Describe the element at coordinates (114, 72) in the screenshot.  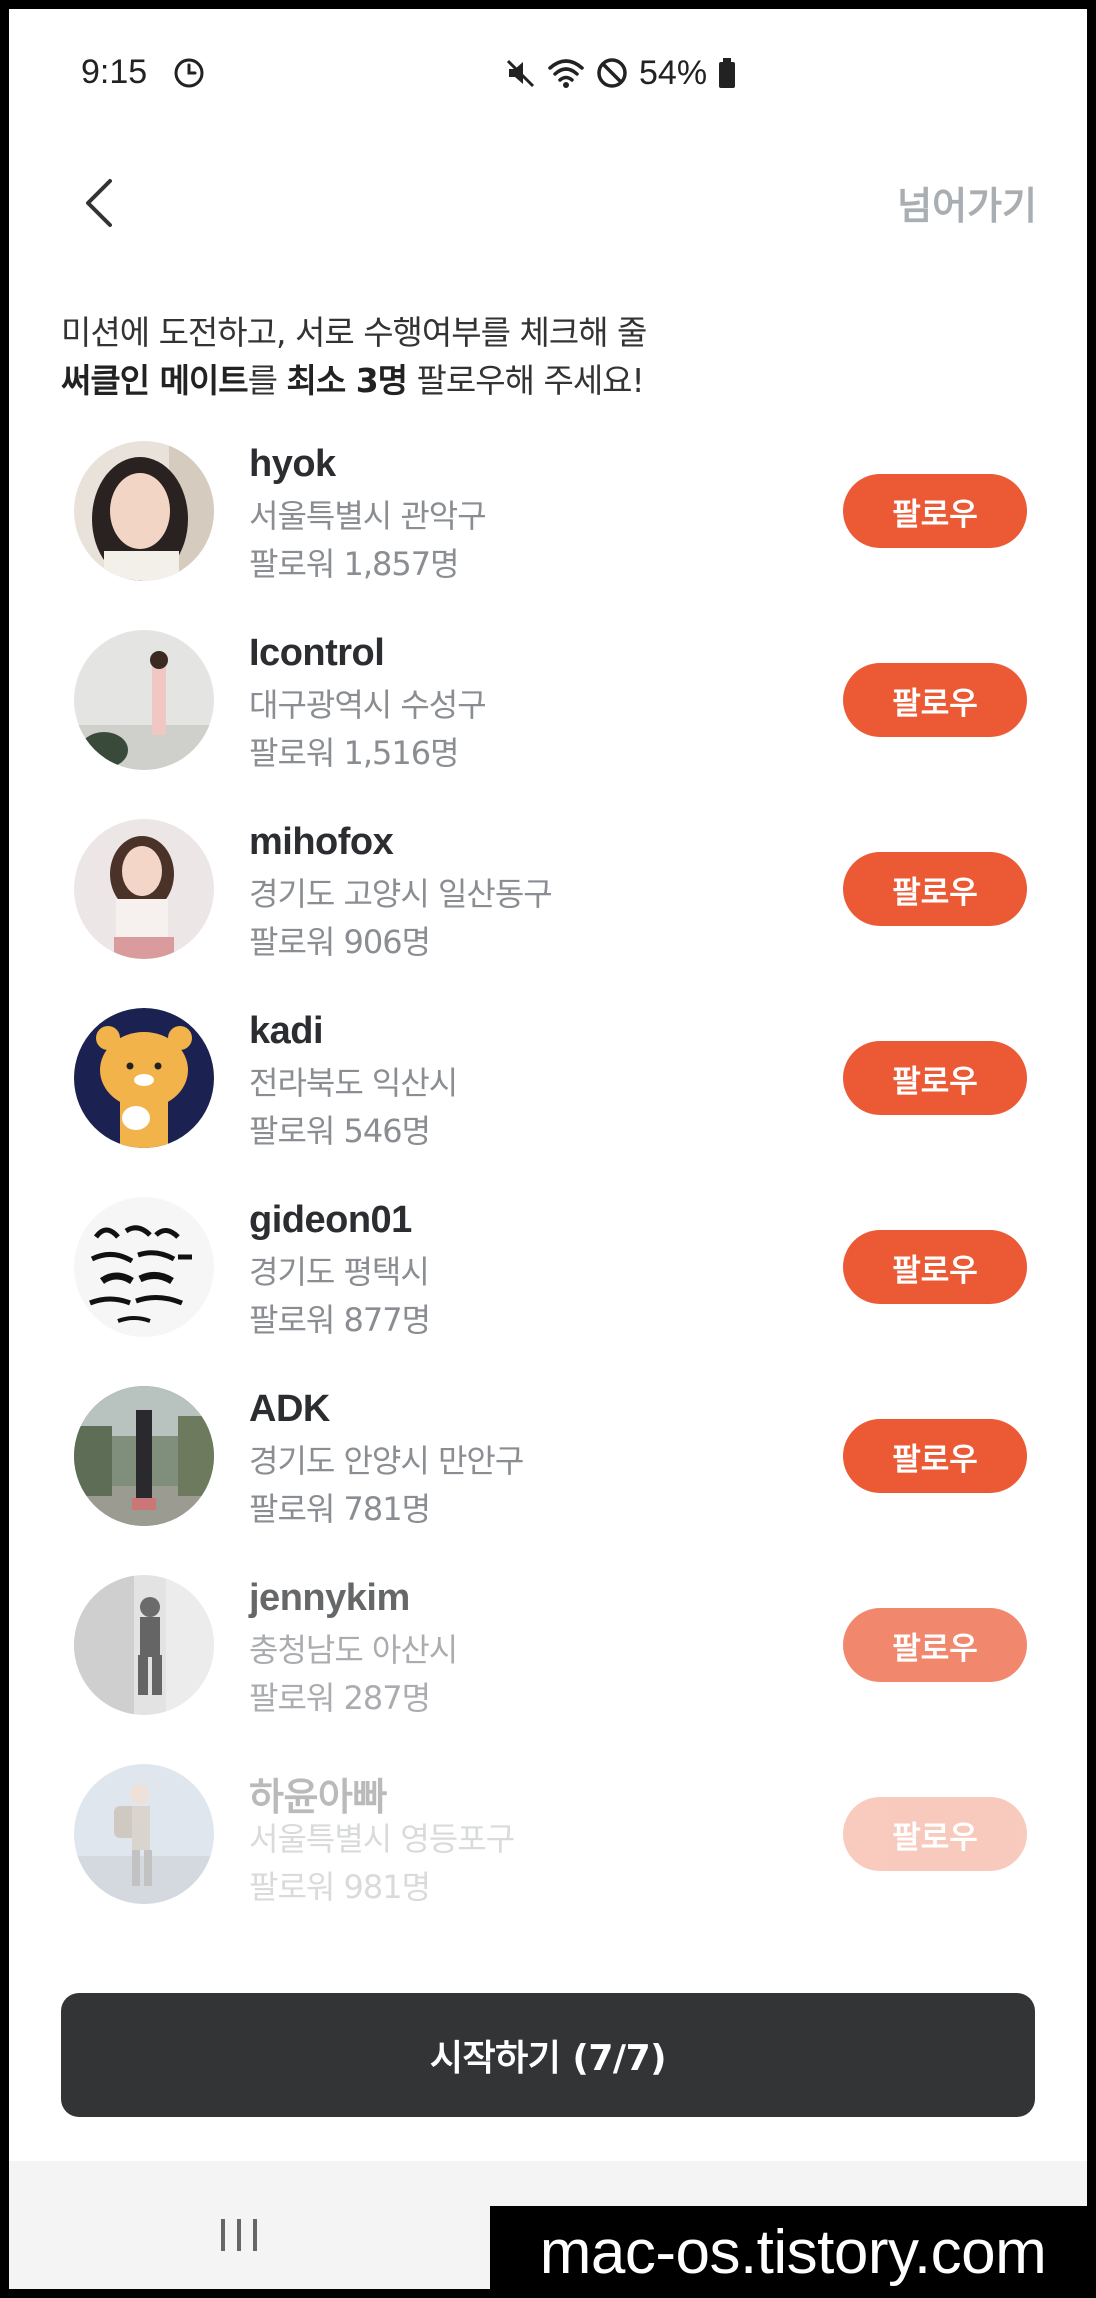
I see `status-time: 9:15` at that location.